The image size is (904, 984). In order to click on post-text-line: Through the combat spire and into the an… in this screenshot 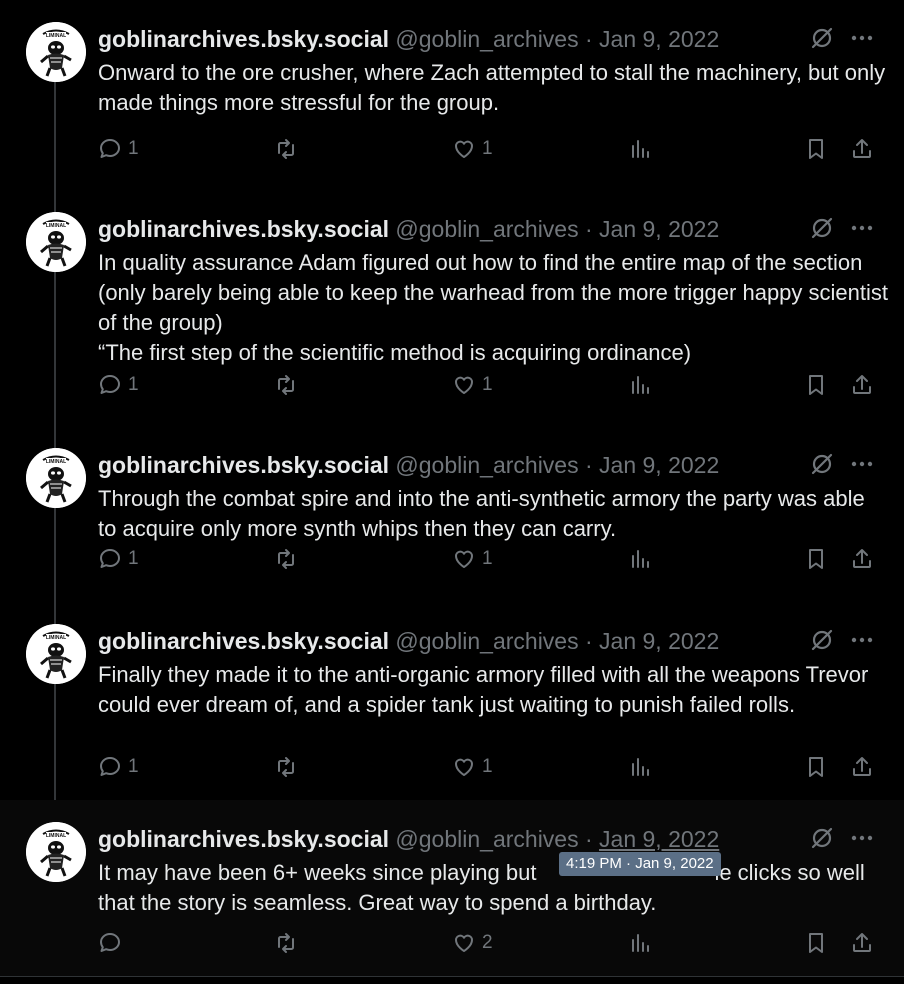, I will do `click(481, 513)`.